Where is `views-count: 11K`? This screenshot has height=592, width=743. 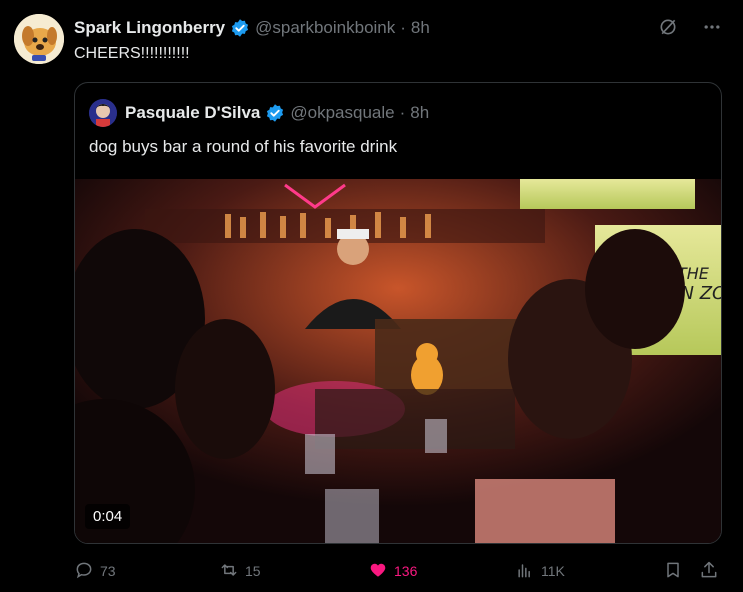
views-count: 11K is located at coordinates (553, 571).